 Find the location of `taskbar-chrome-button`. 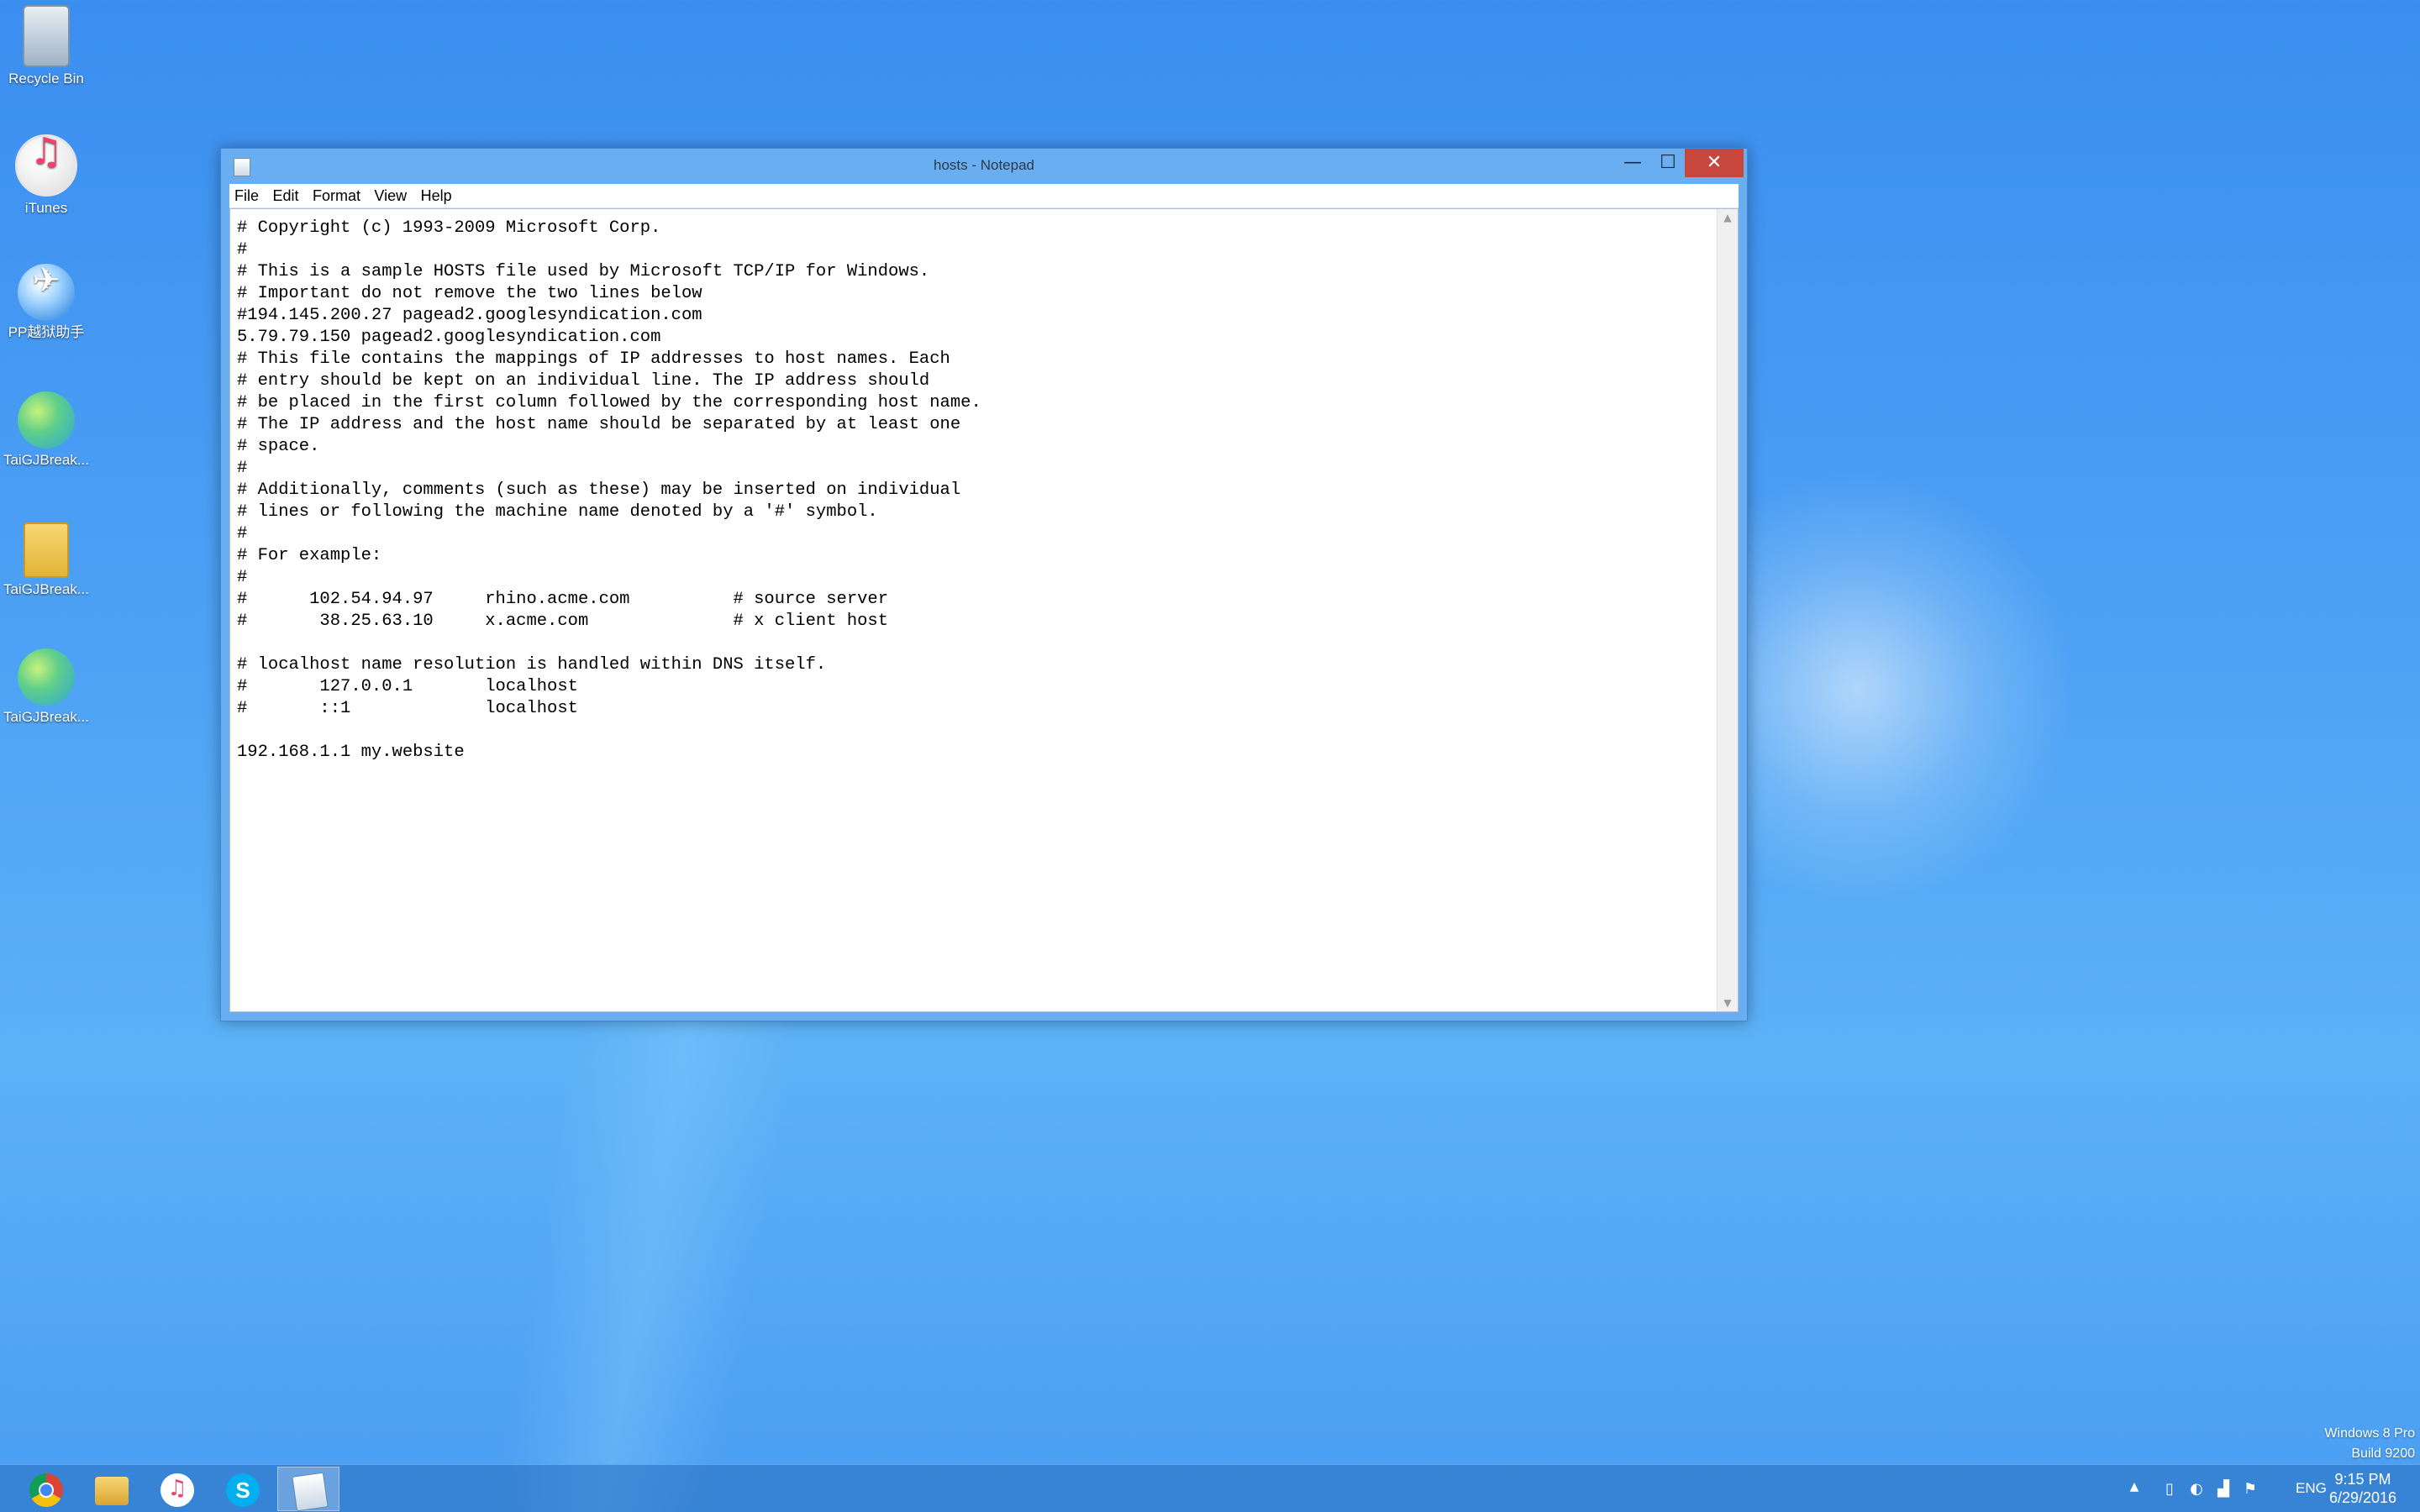

taskbar-chrome-button is located at coordinates (46, 1489).